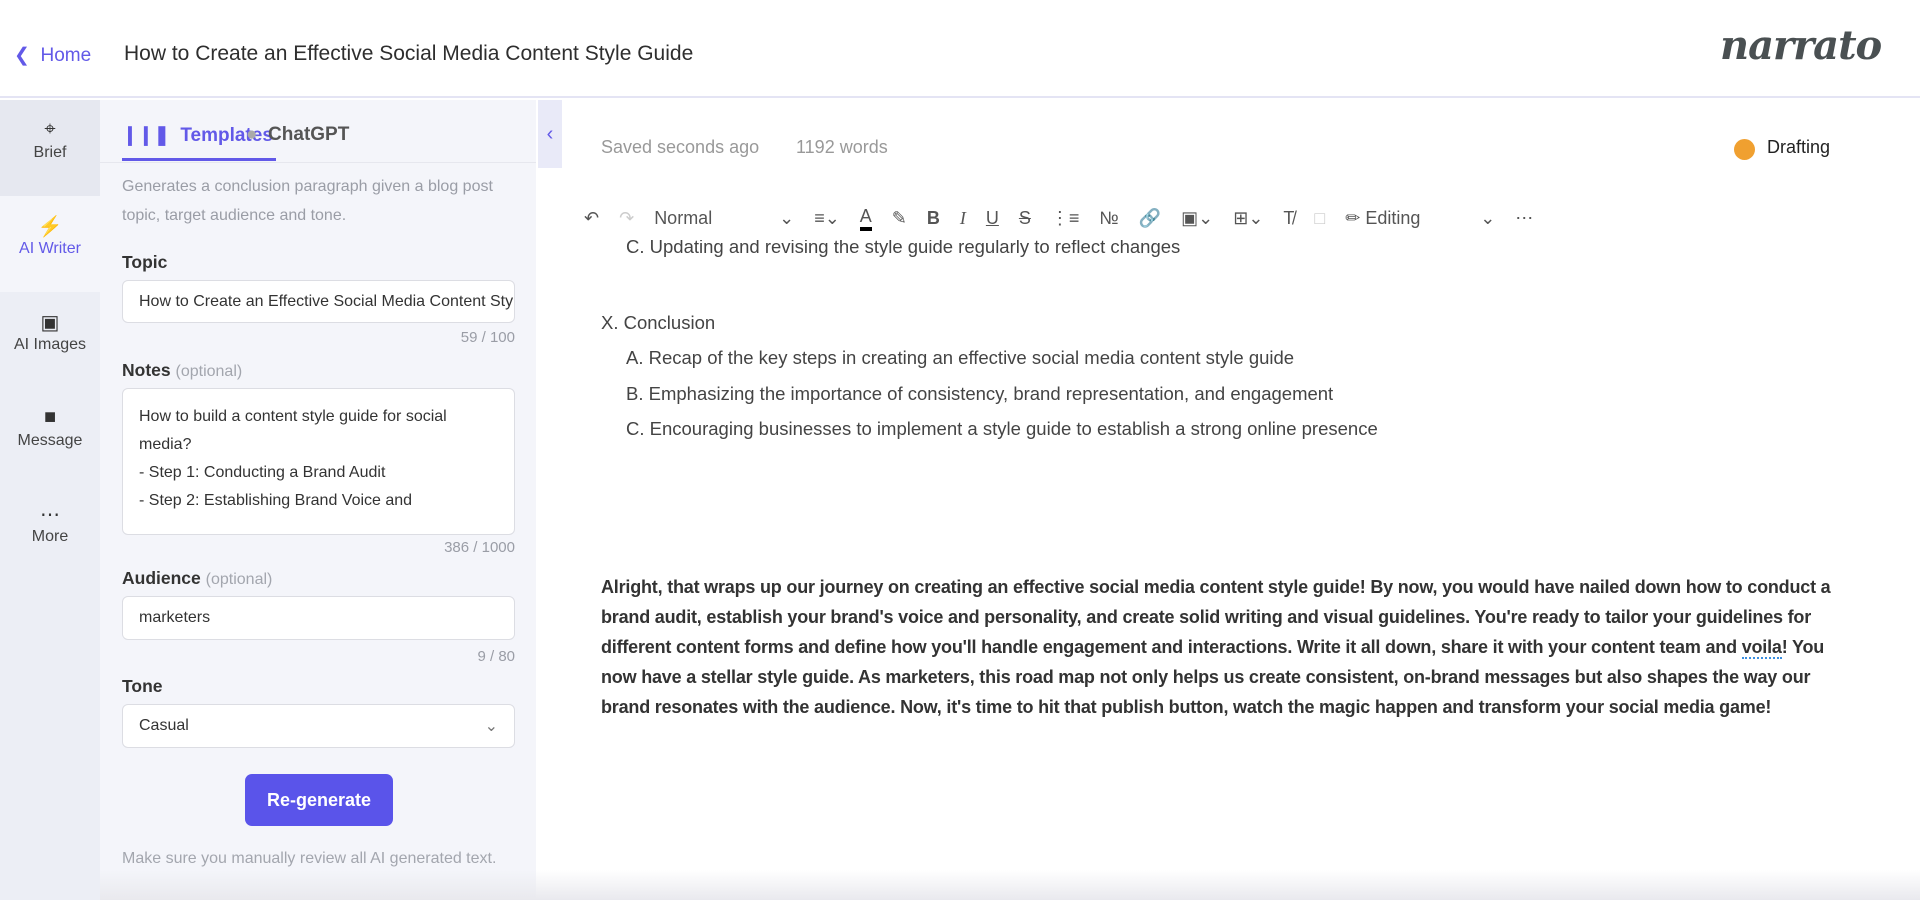  I want to click on status-badge: Drafting, so click(1798, 147).